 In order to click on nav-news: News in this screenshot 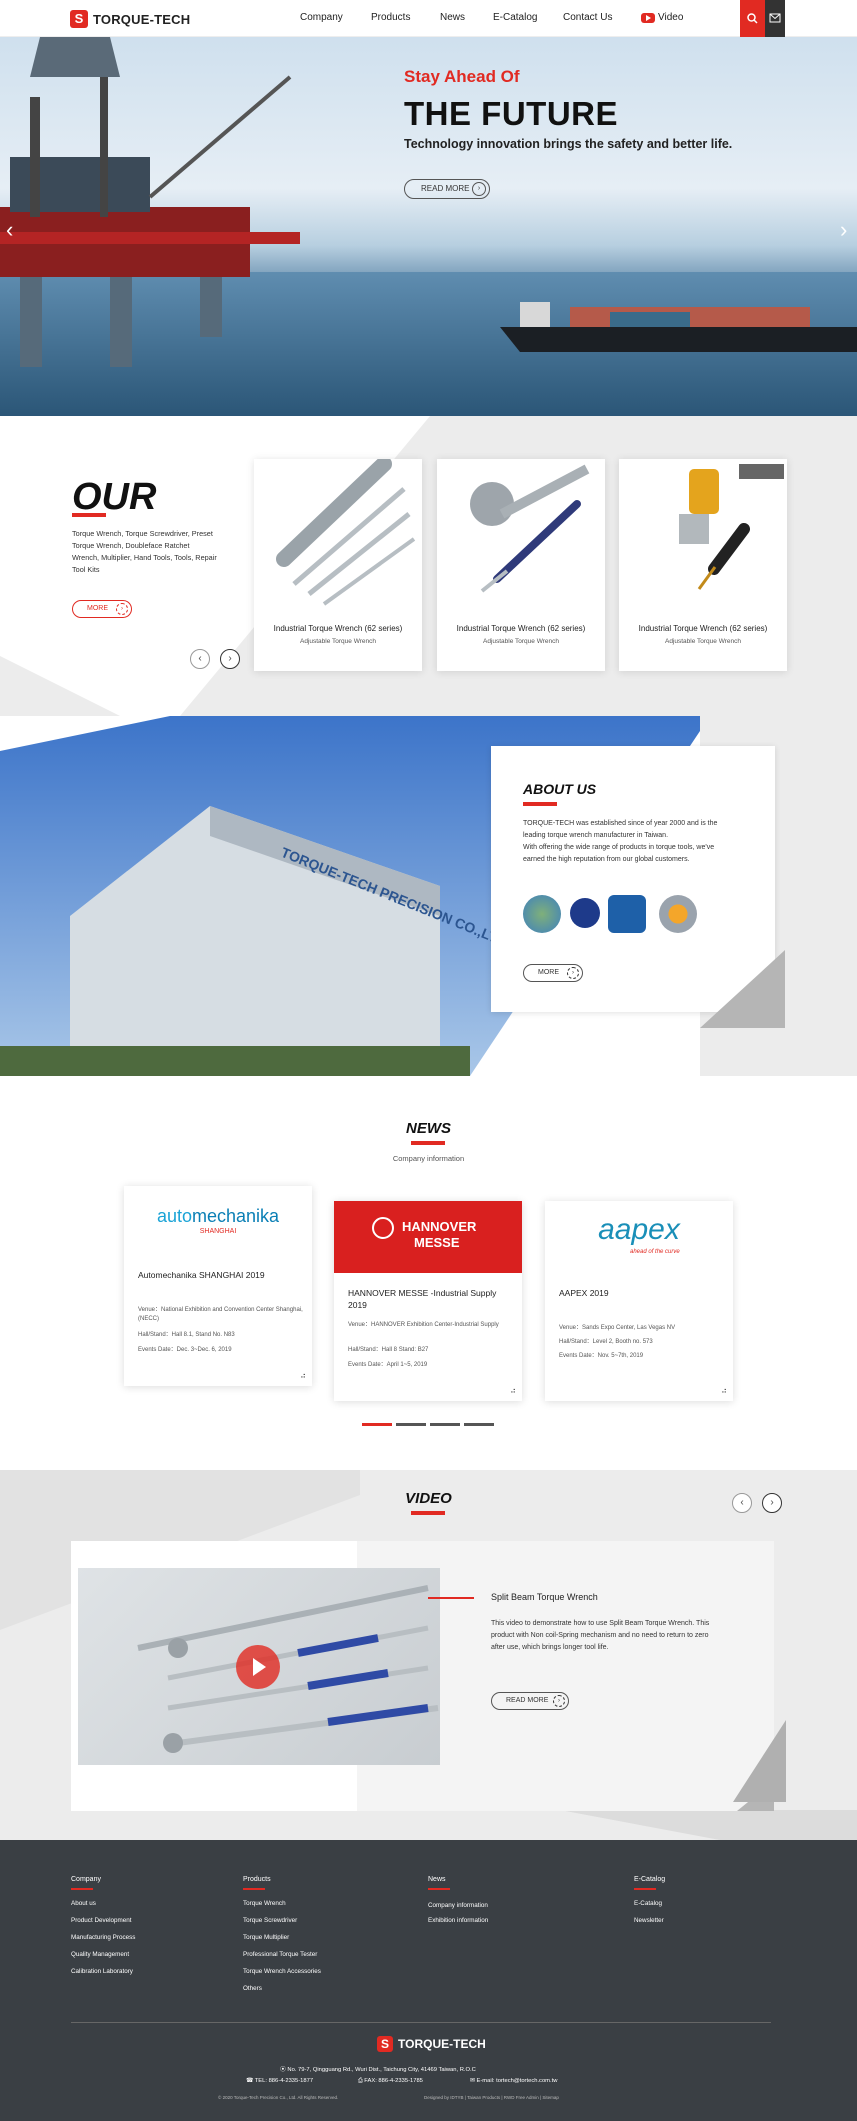, I will do `click(452, 17)`.